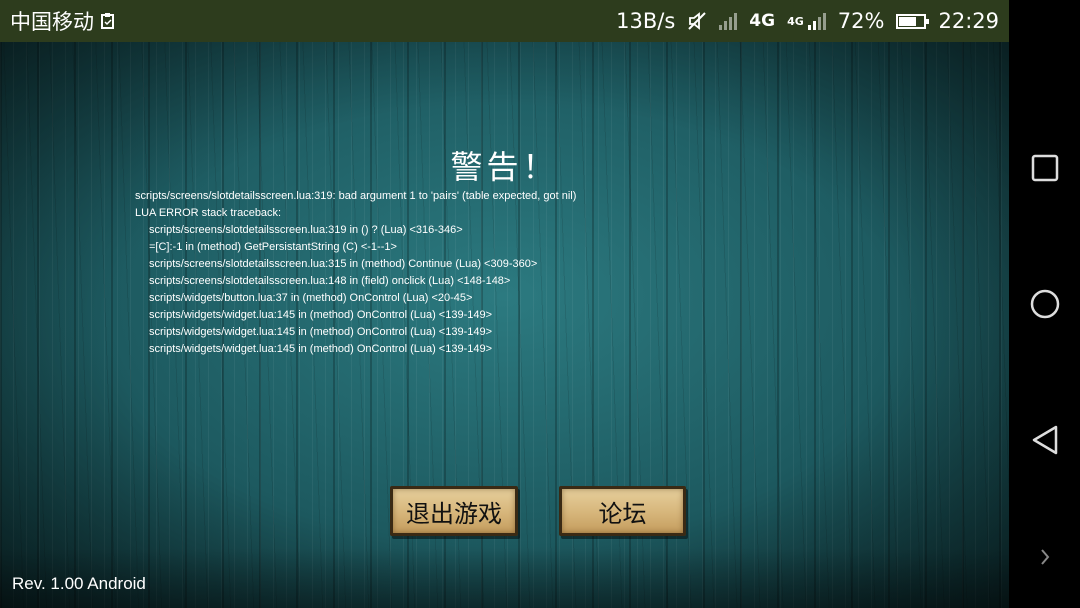  I want to click on carrier-name: 中国移动, so click(52, 22).